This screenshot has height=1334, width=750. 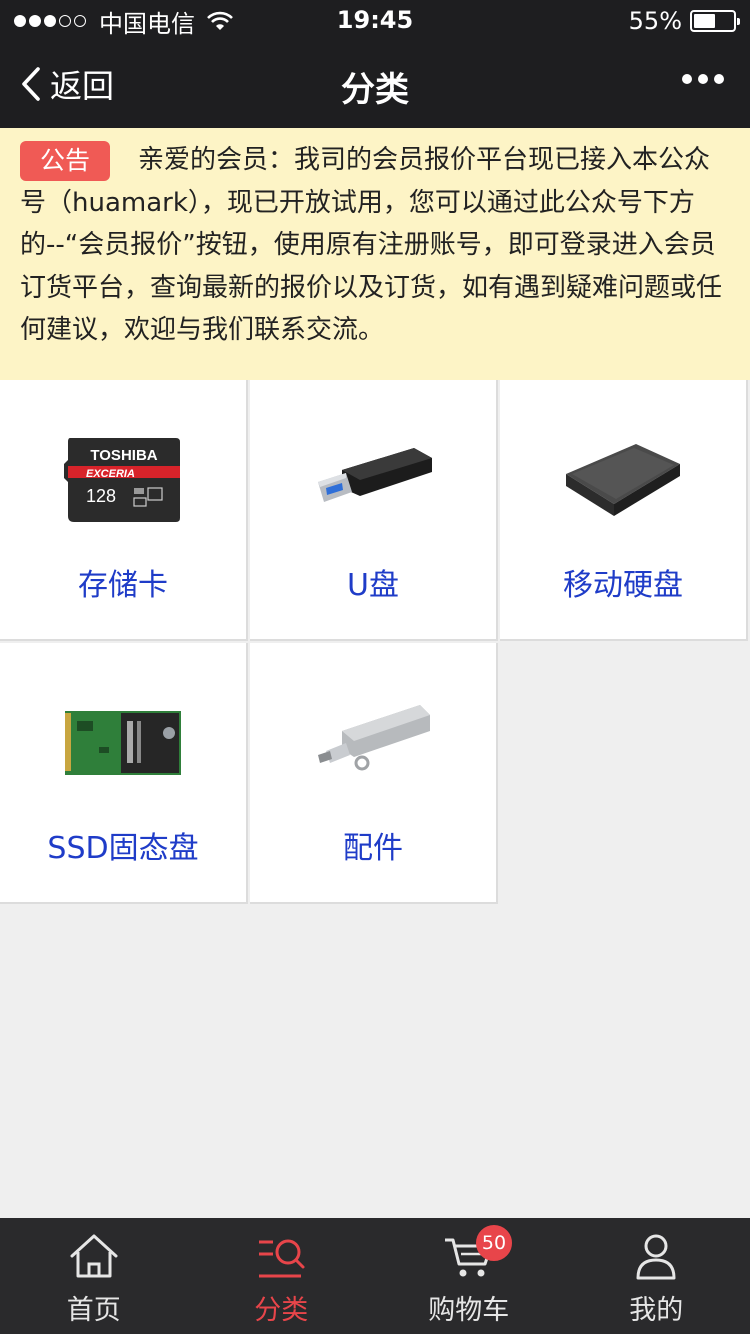 I want to click on top-bar: 中国电信 19:45 55% 返回 分类, so click(x=375, y=64).